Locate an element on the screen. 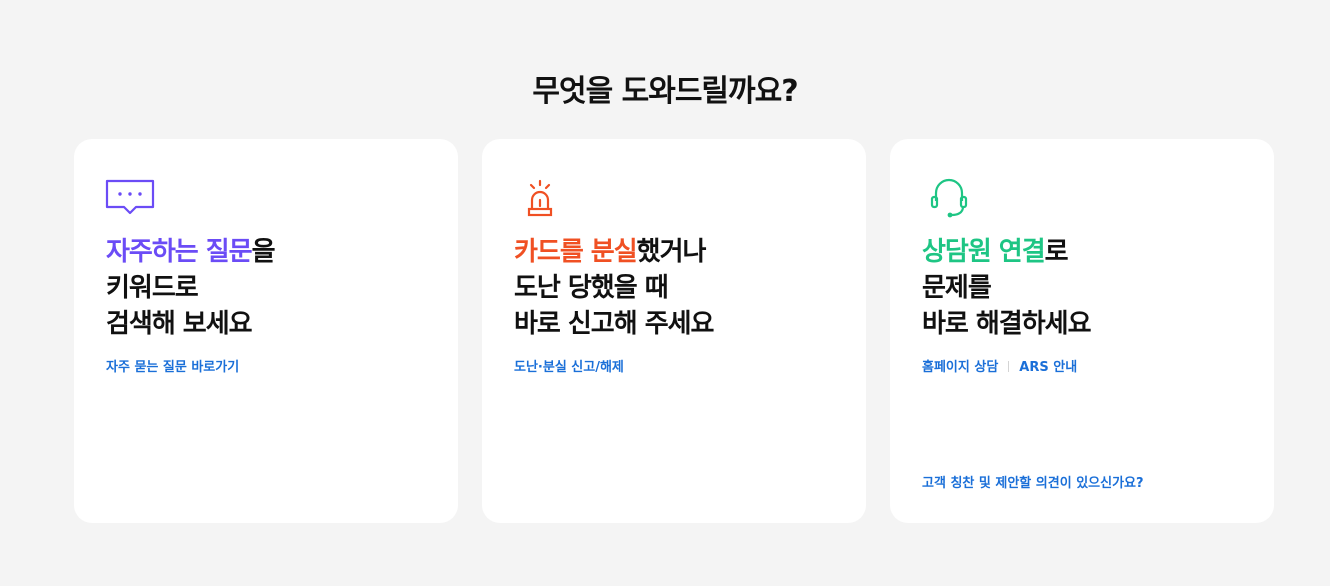 The image size is (1330, 586). faq-line2: 키워드로 is located at coordinates (152, 288).